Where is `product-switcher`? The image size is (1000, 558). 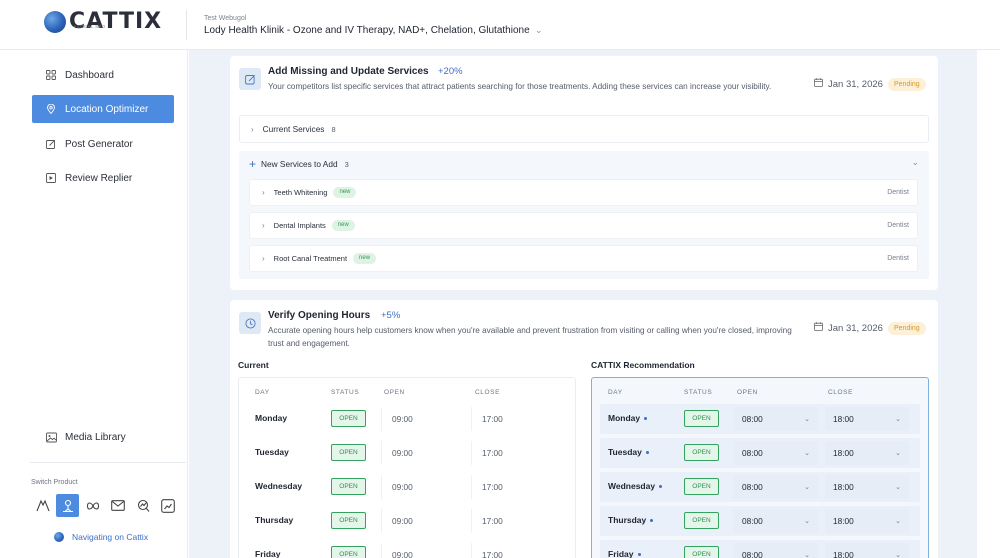 product-switcher is located at coordinates (105, 505).